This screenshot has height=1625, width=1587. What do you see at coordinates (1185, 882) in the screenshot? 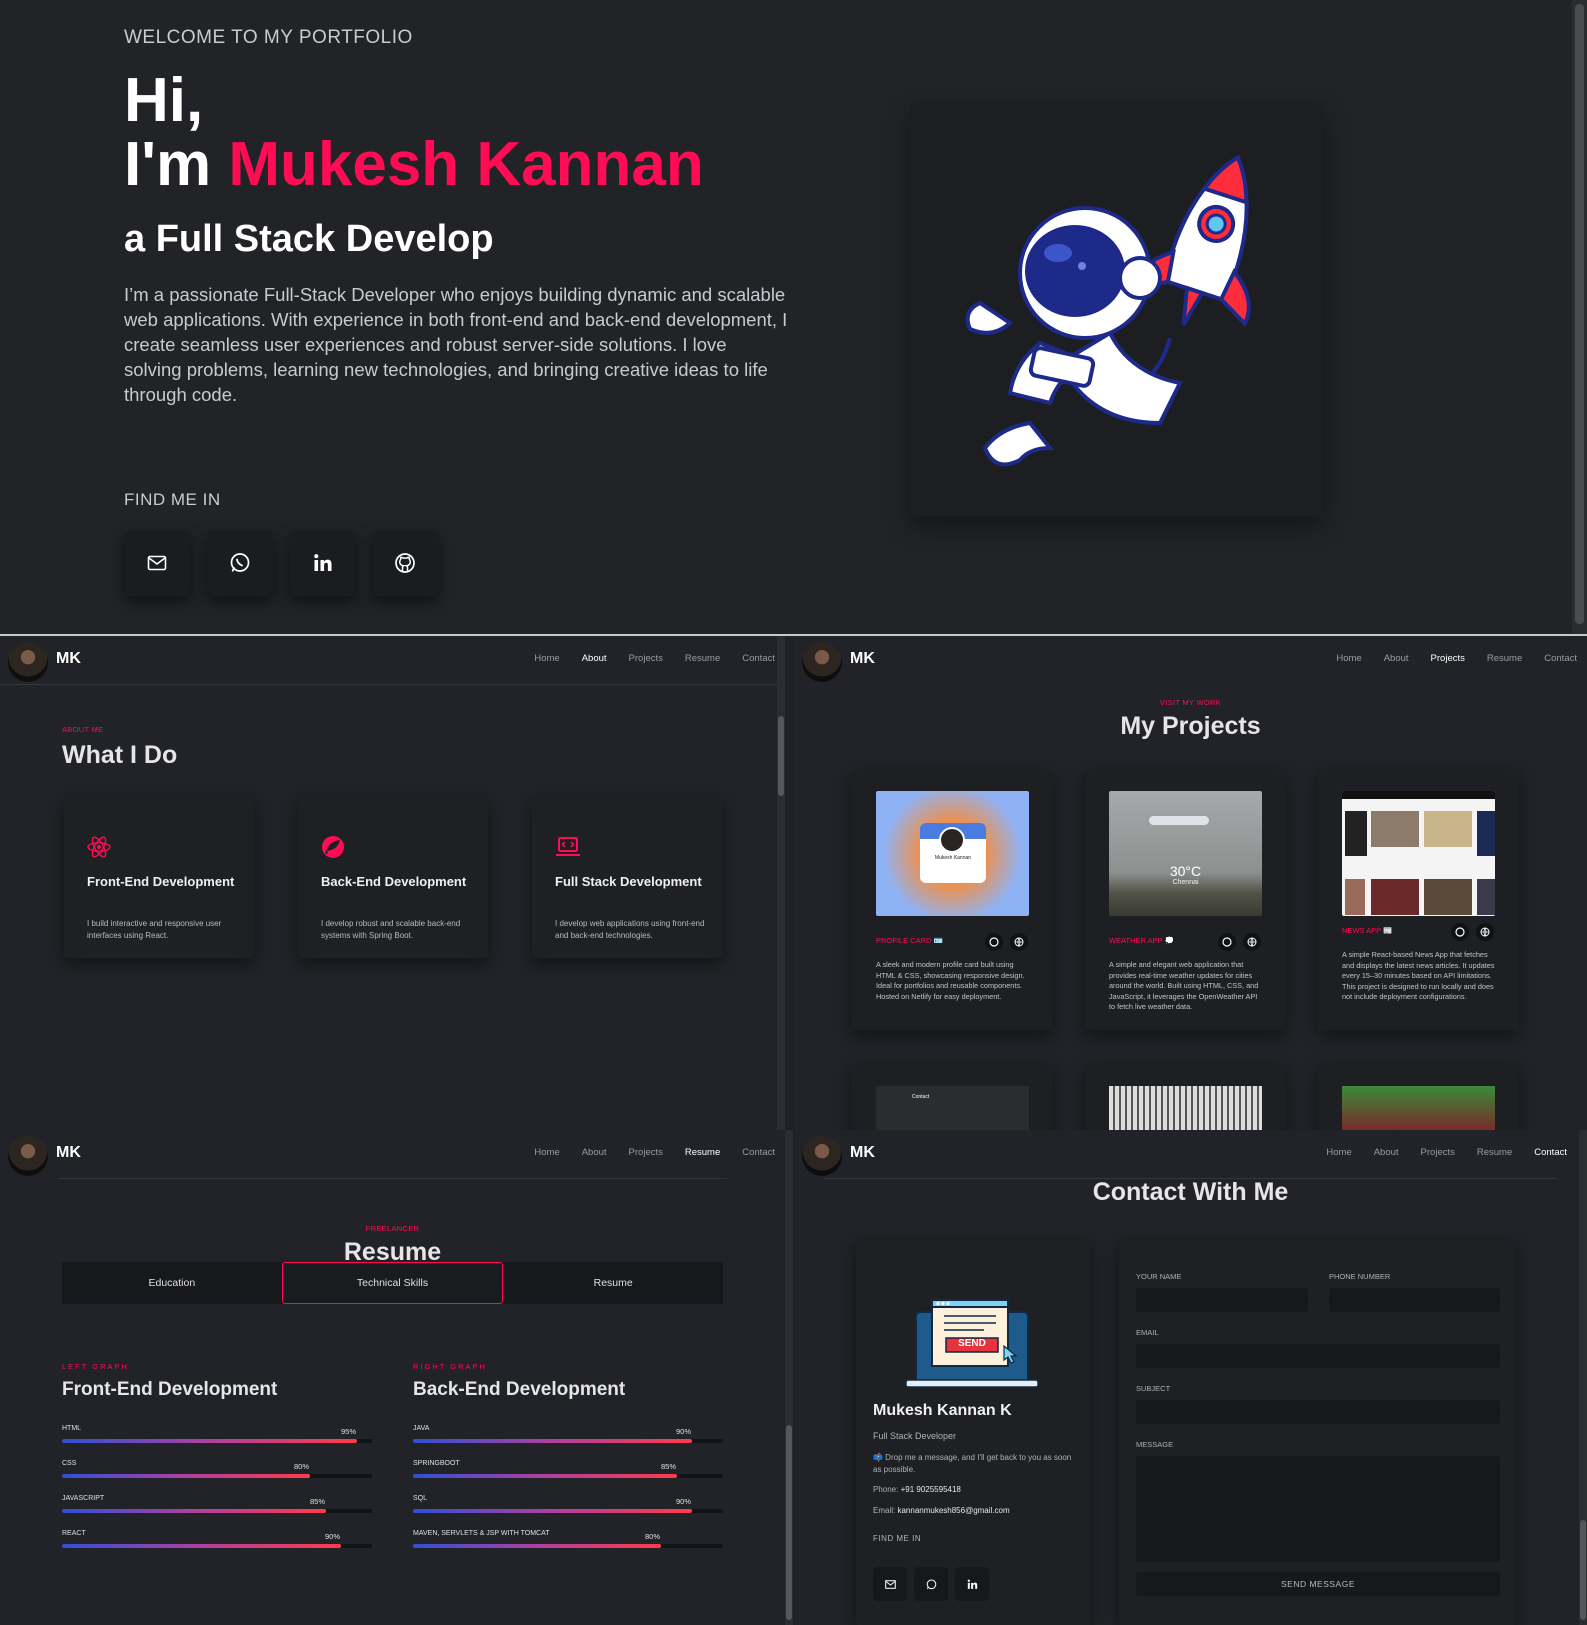
I see `thumb-city: Chennai` at bounding box center [1185, 882].